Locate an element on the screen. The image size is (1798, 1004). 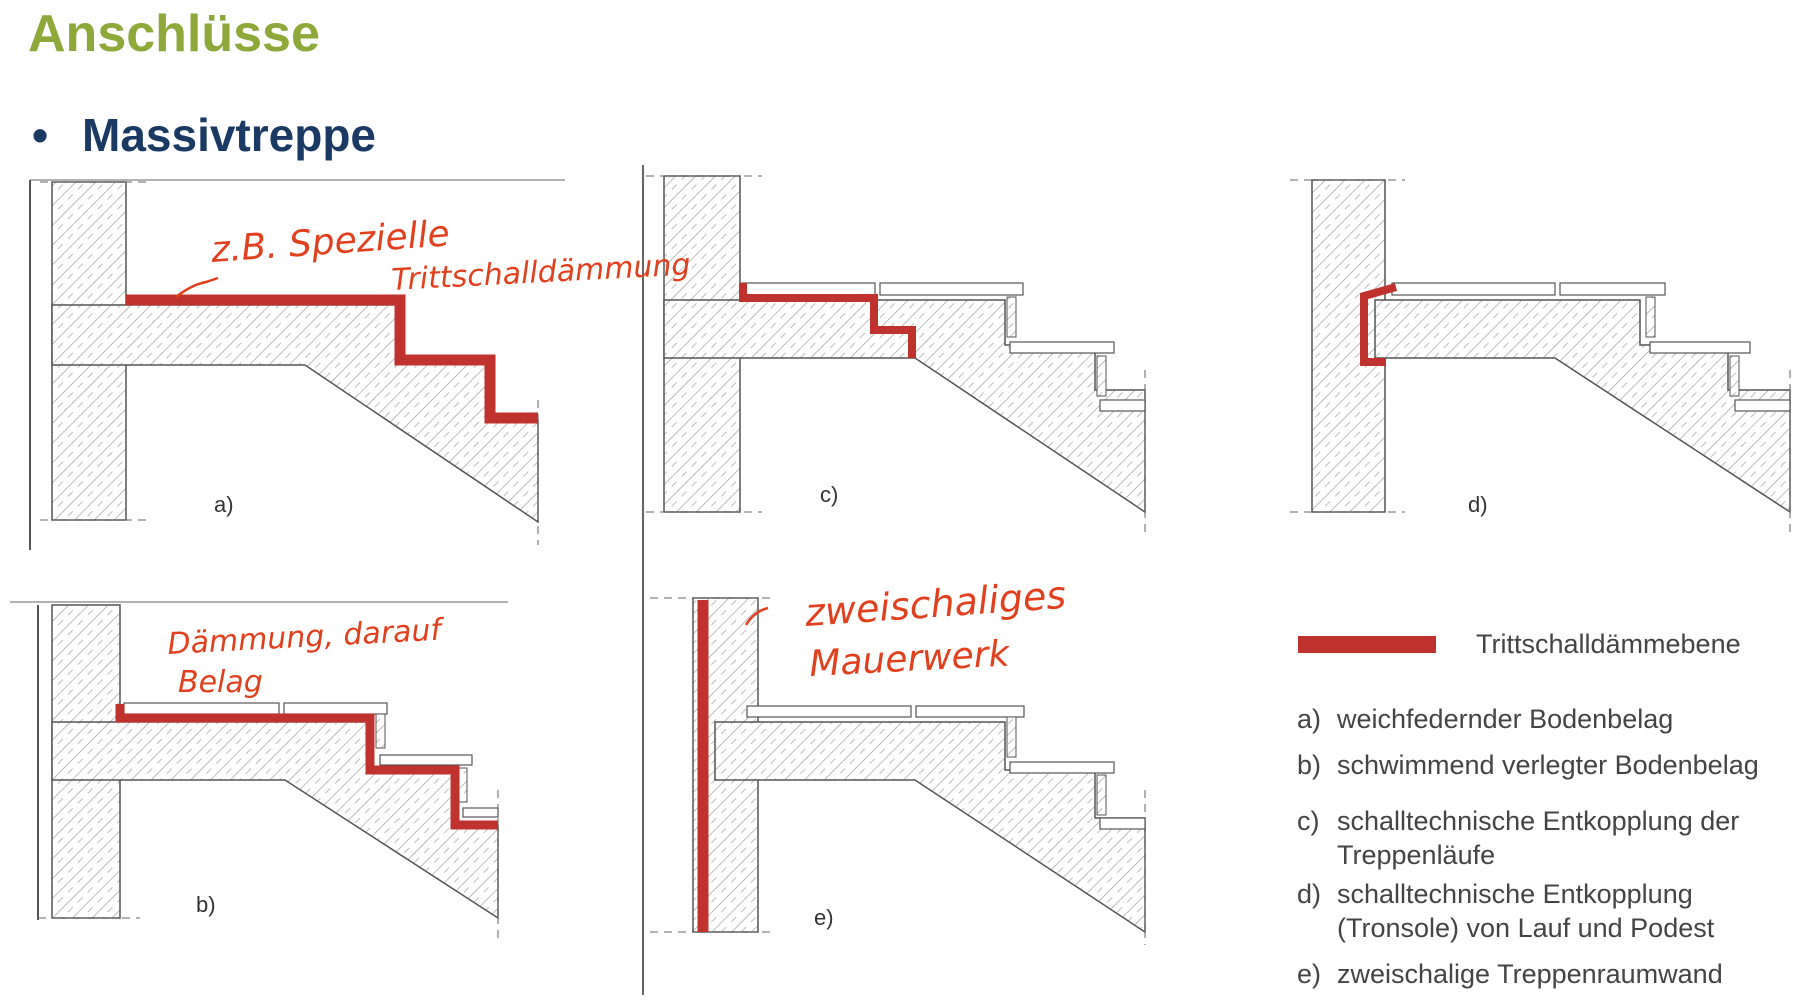
legend-key-c: c) is located at coordinates (1308, 821).